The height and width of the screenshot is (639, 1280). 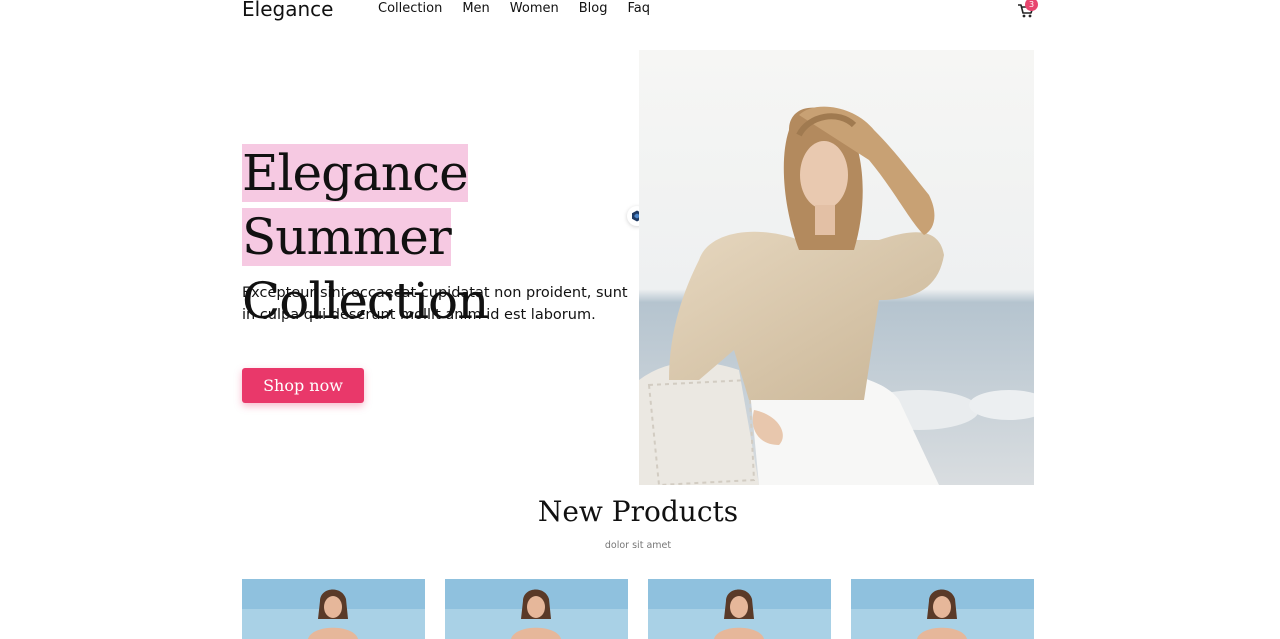 I want to click on main-nav: Collection Men Women Blog Faq, so click(x=514, y=8).